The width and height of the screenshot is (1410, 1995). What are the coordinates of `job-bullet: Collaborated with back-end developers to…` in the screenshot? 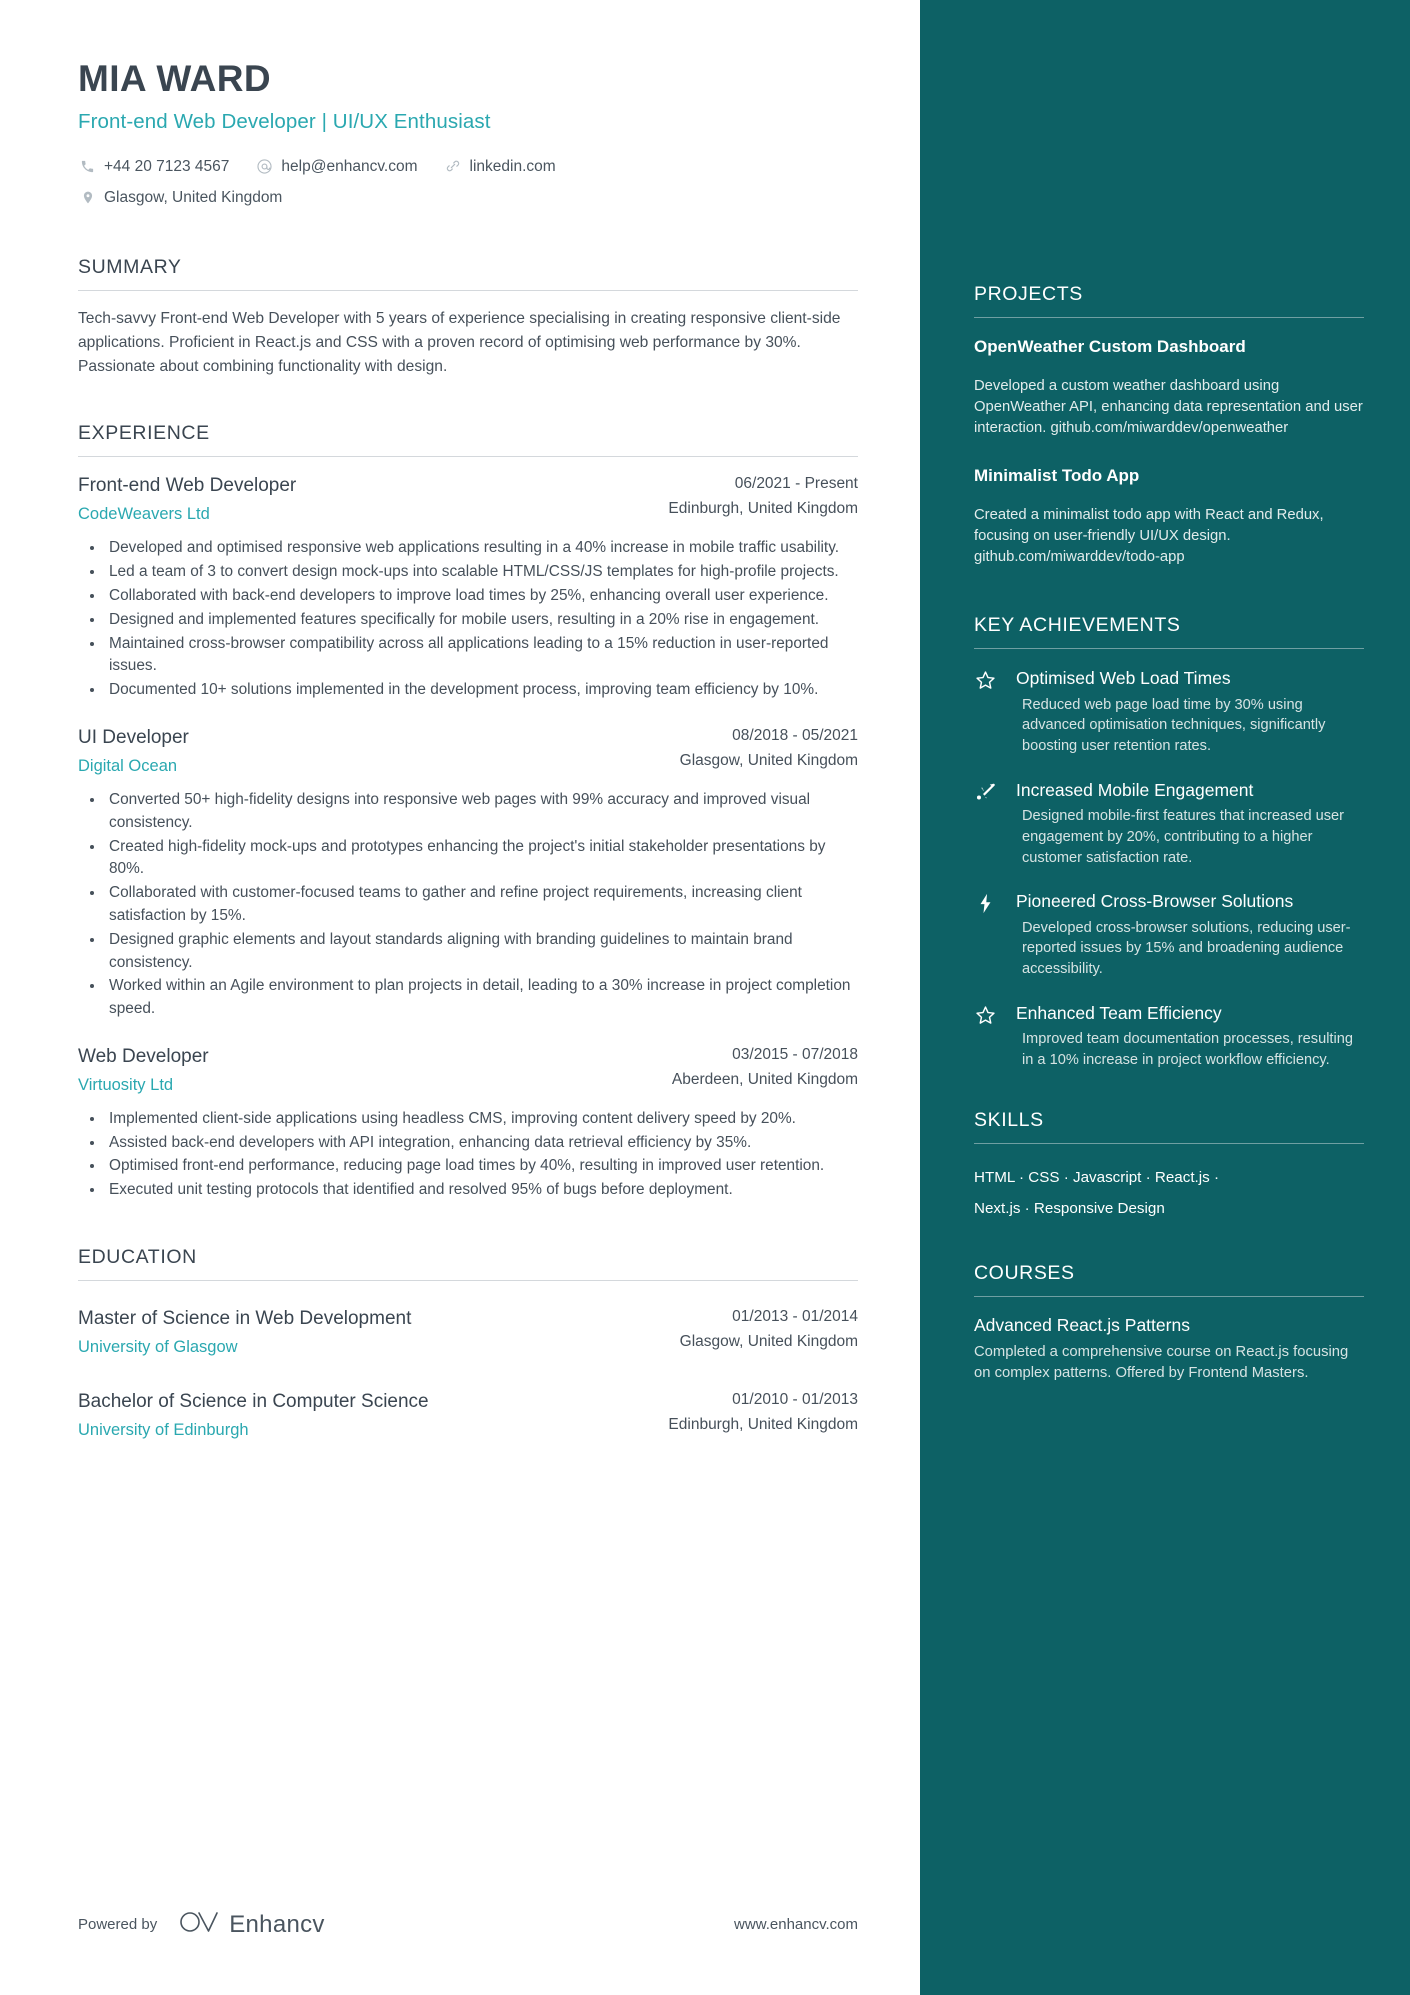 It's located at (481, 596).